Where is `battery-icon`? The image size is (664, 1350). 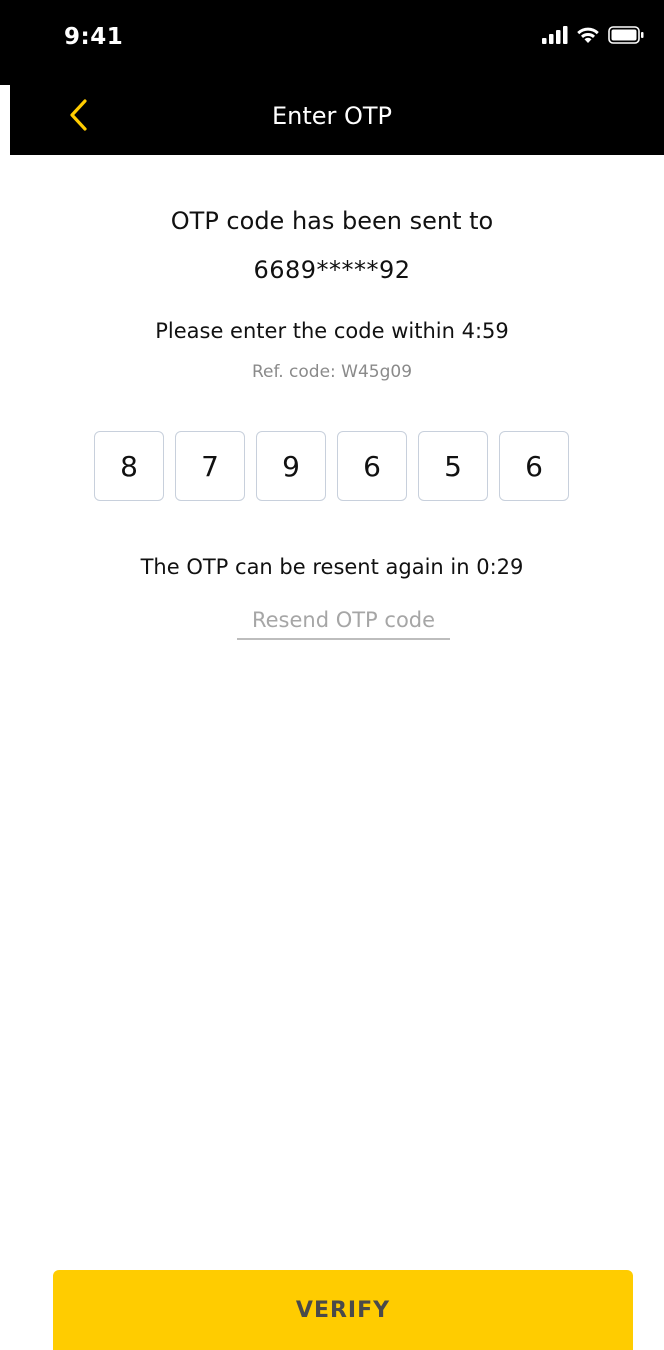
battery-icon is located at coordinates (626, 35).